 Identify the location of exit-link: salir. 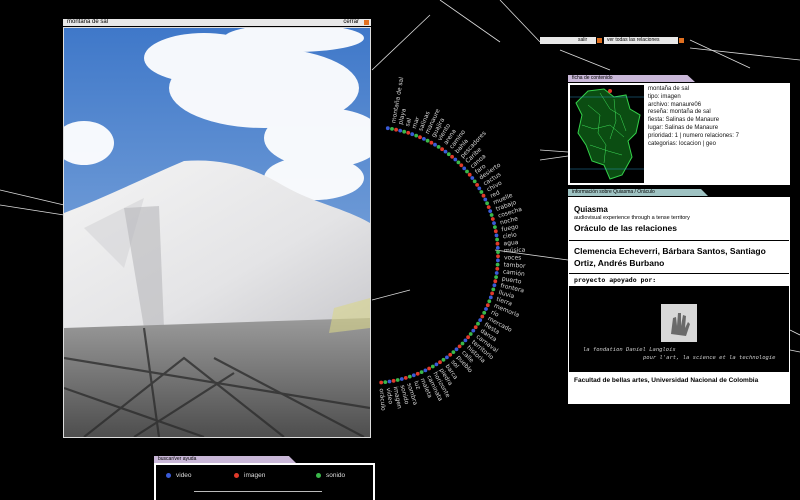
(568, 40).